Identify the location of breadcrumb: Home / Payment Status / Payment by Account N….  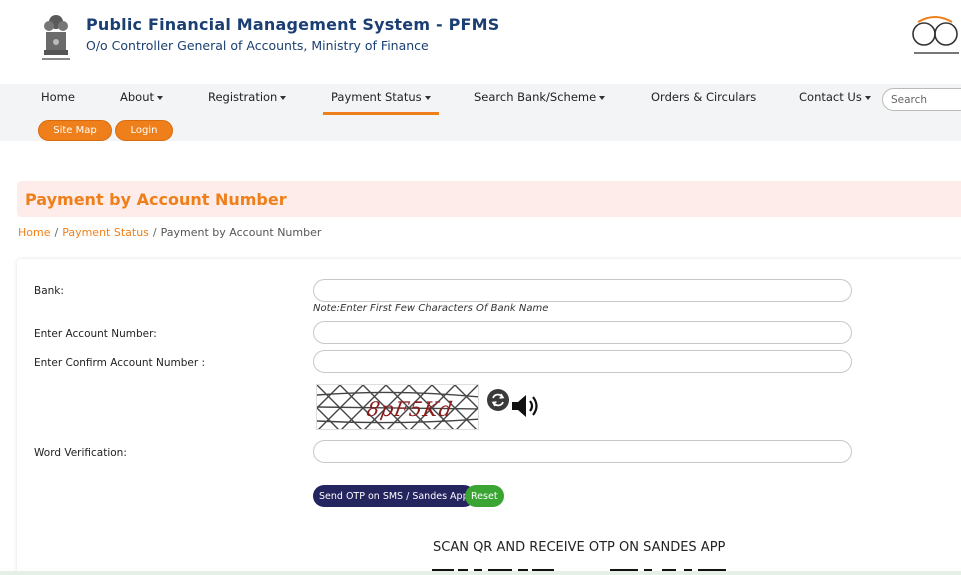
(169, 232).